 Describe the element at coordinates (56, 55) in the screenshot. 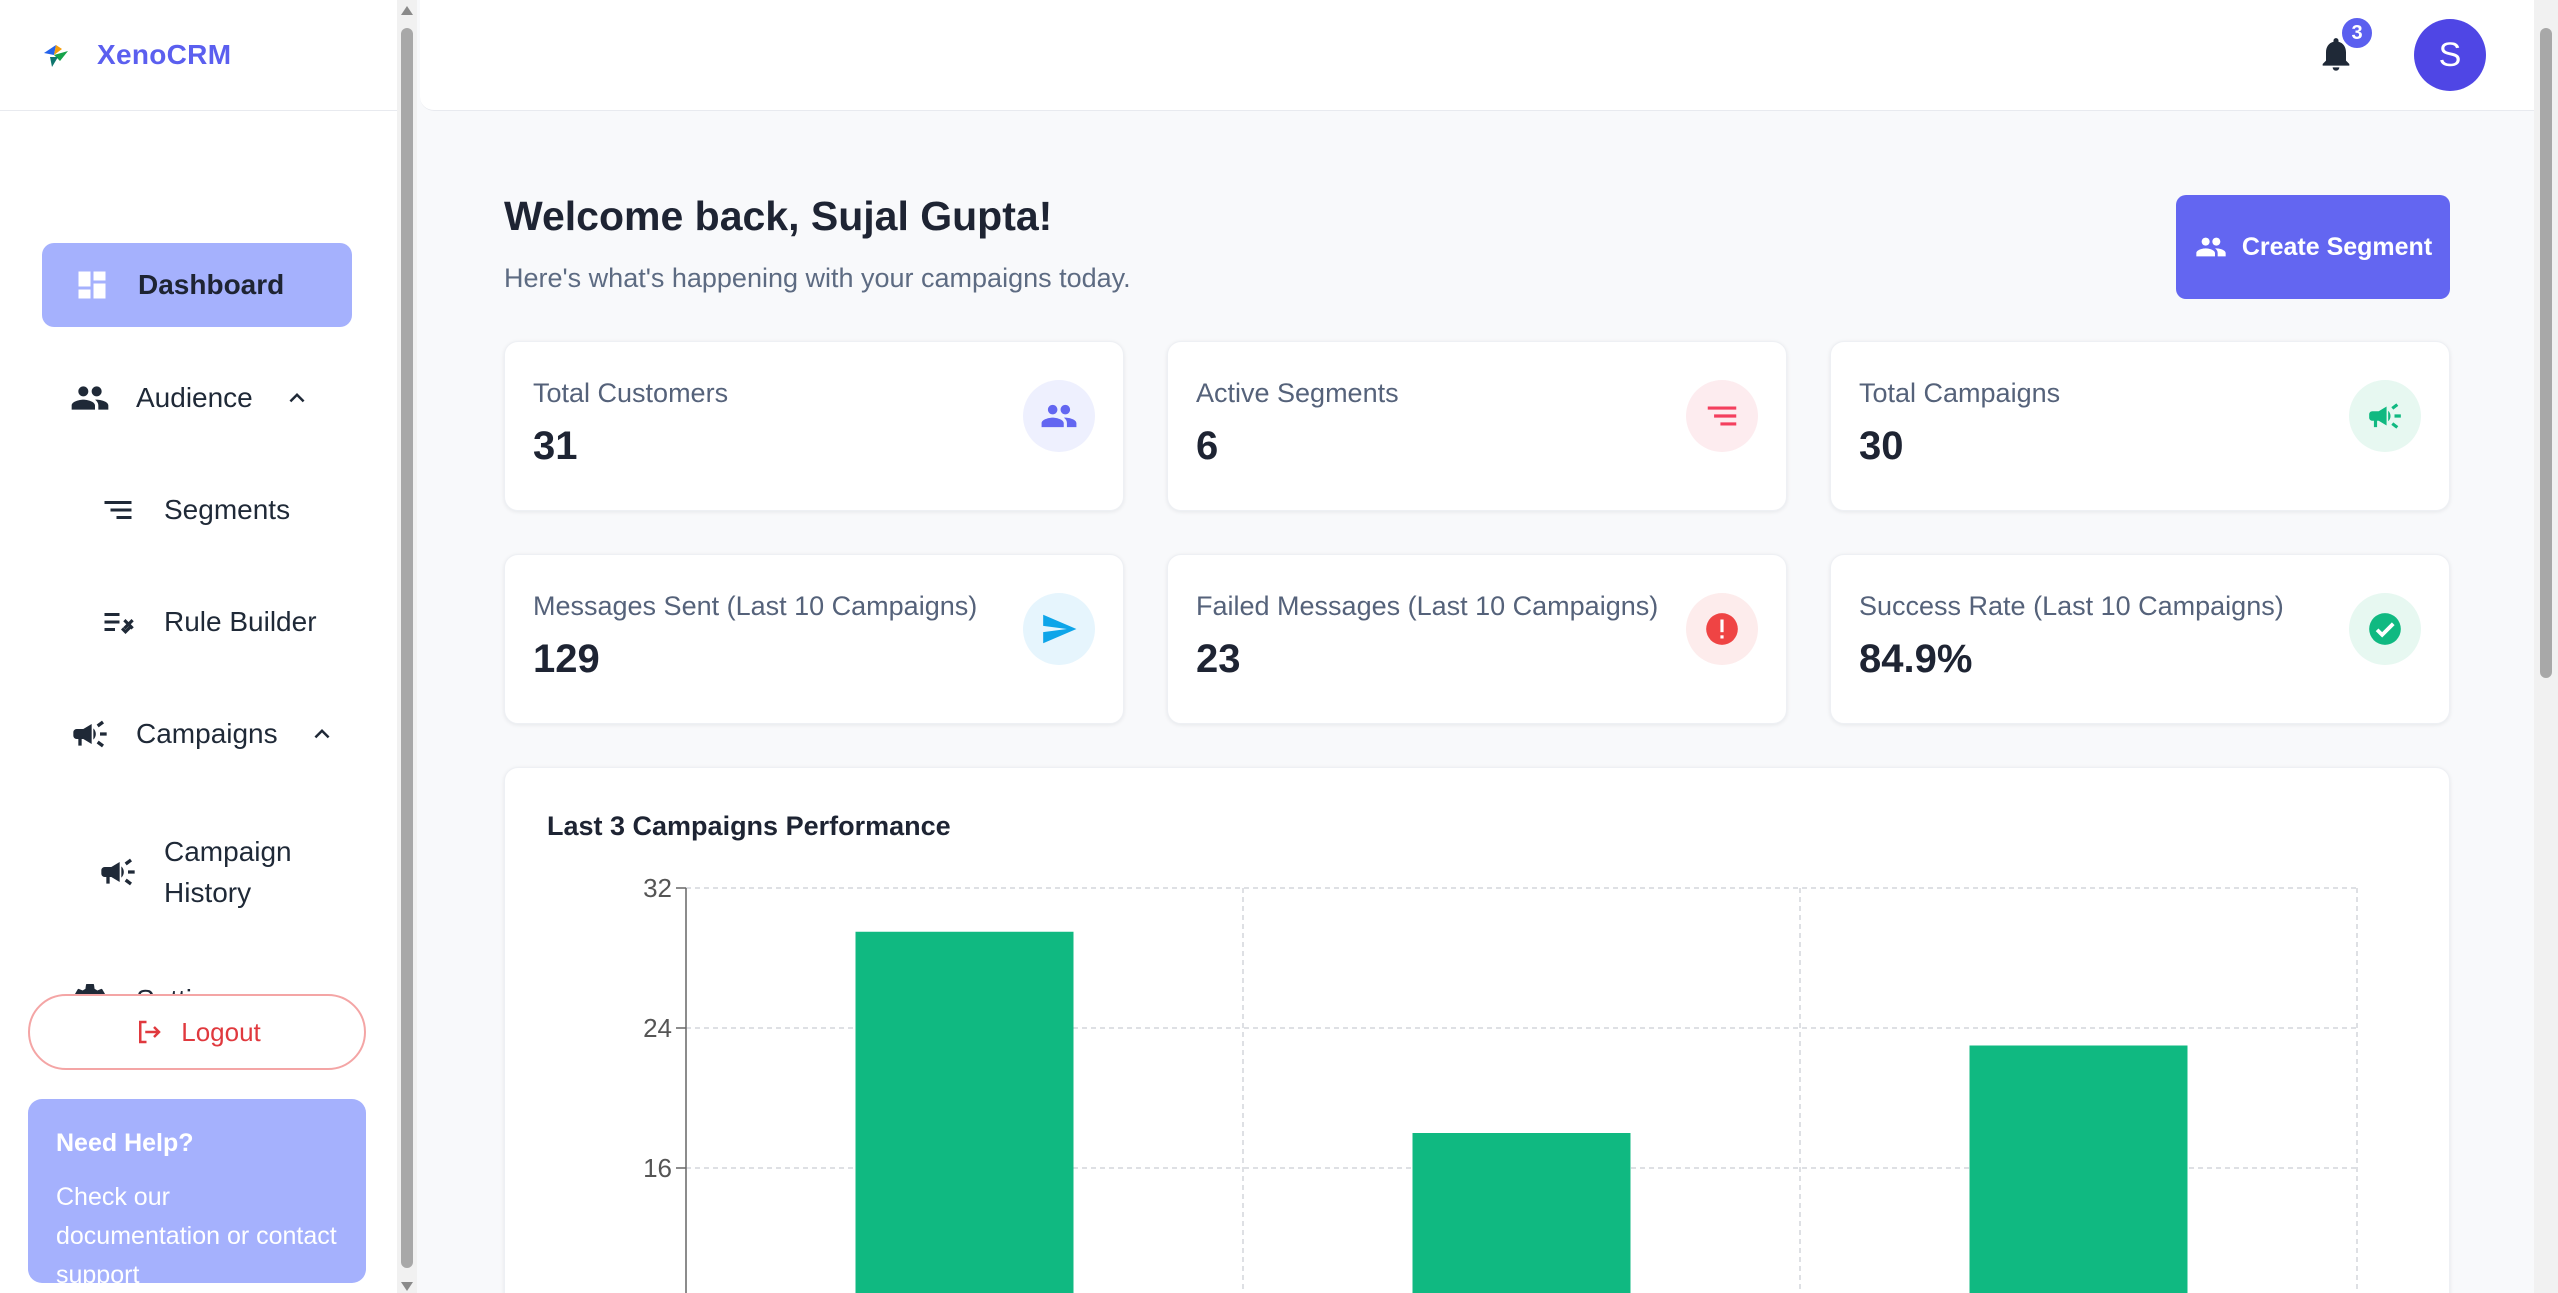

I see `brand-logo-icon` at that location.